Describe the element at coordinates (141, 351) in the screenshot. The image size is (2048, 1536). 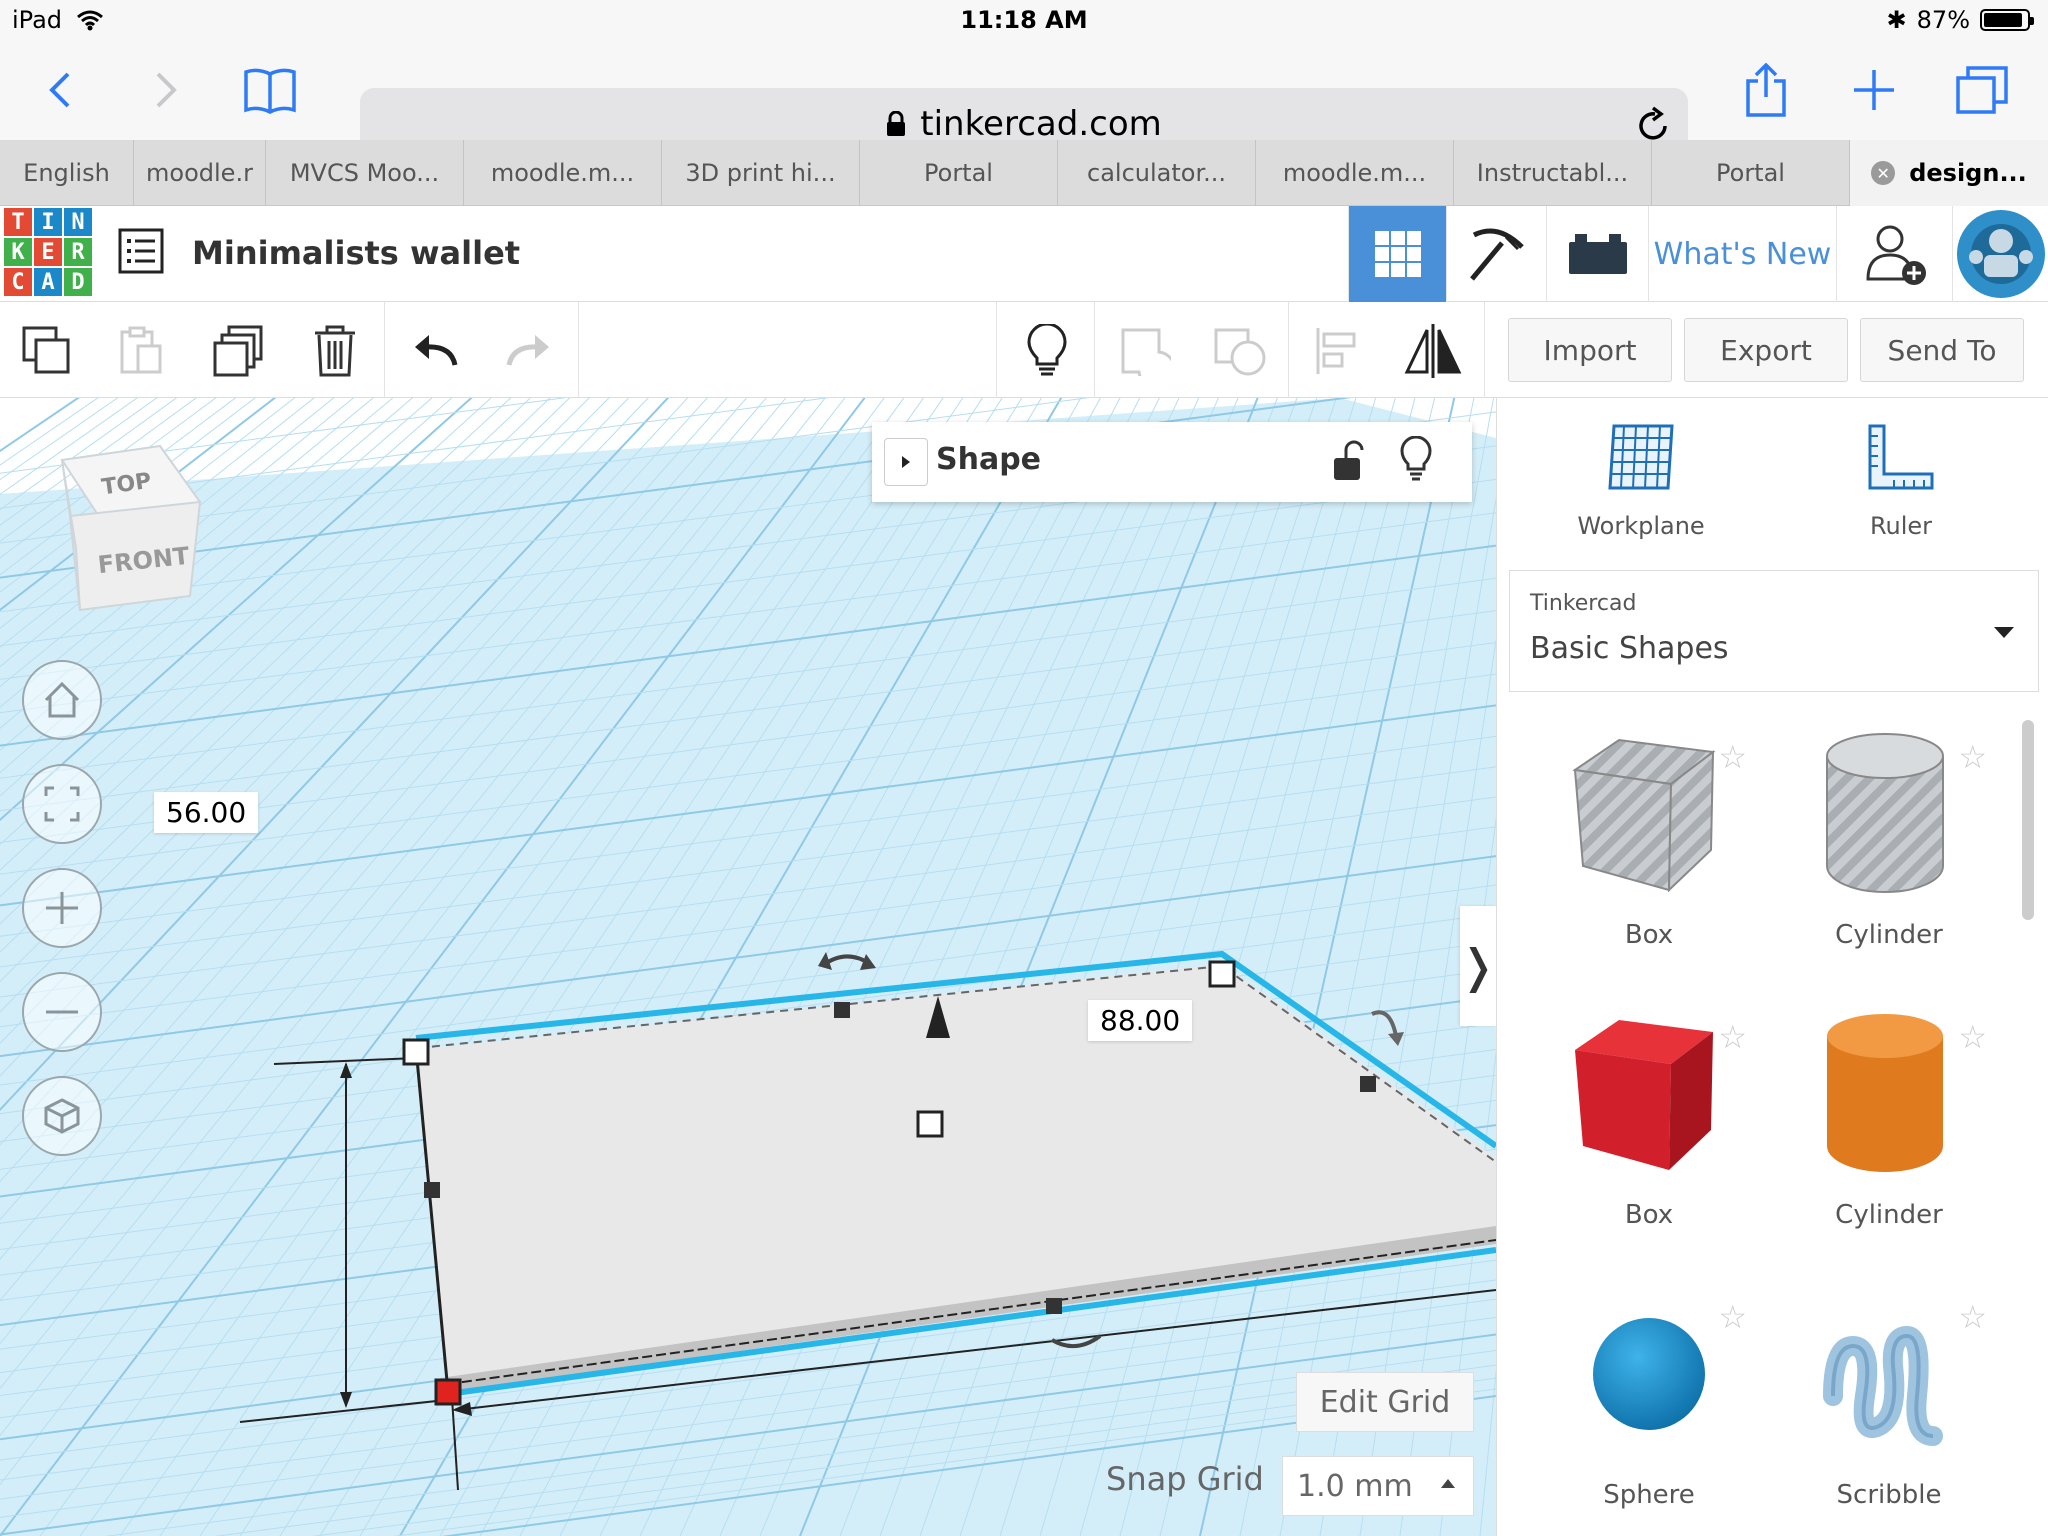
I see `paste-button` at that location.